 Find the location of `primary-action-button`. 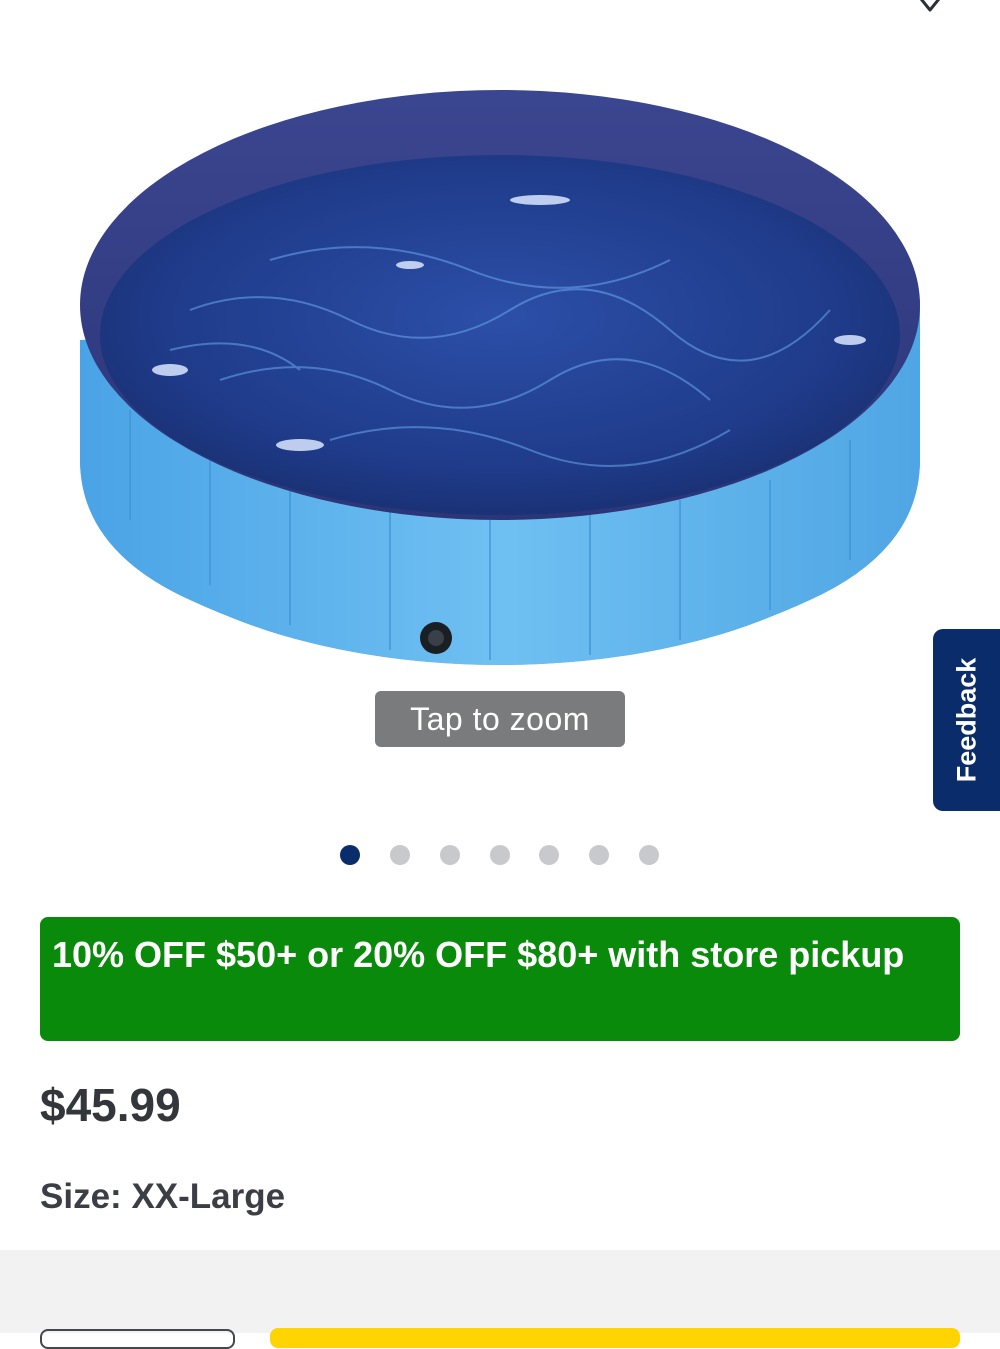

primary-action-button is located at coordinates (615, 1338).